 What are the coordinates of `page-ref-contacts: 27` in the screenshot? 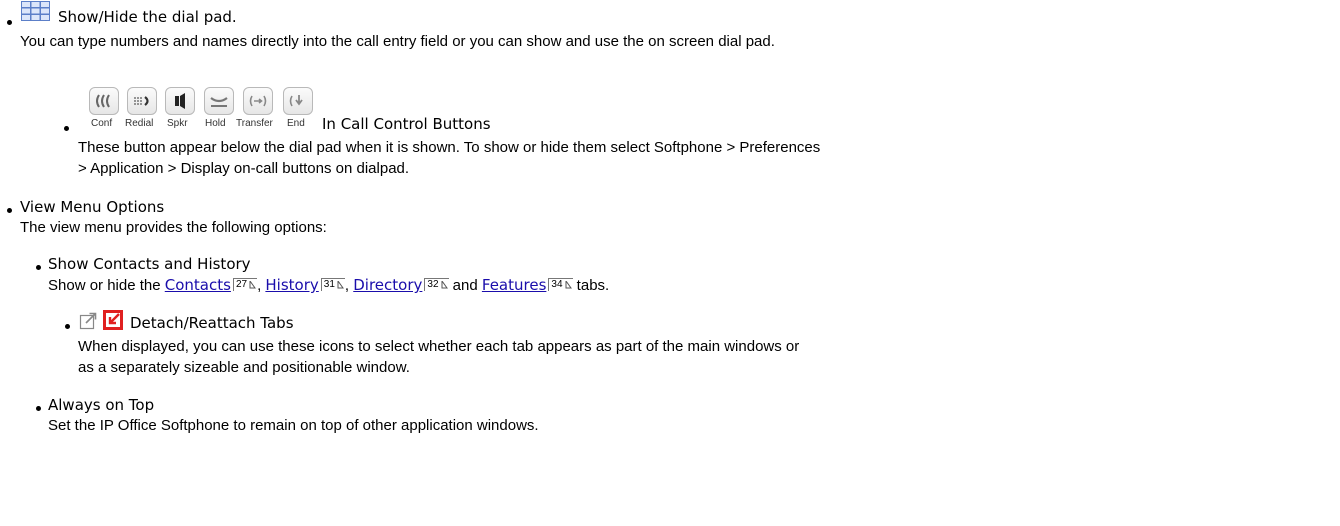 It's located at (245, 284).